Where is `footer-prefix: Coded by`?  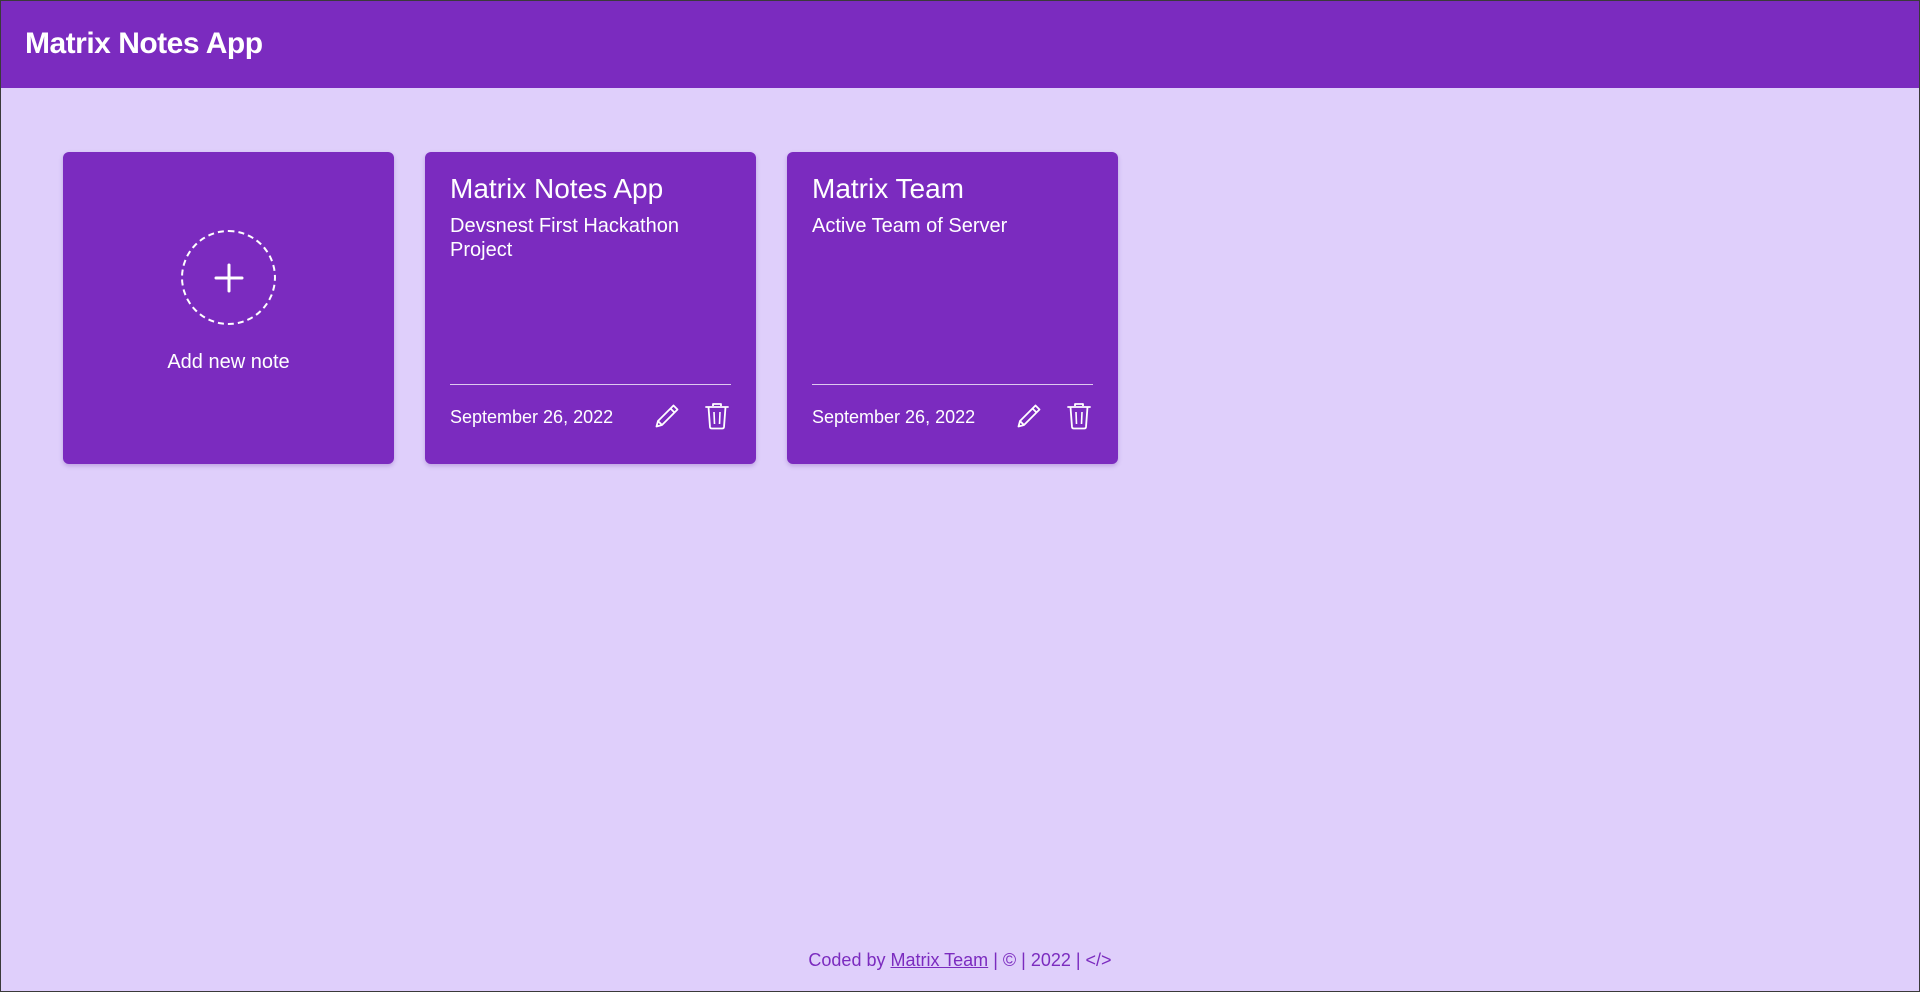
footer-prefix: Coded by is located at coordinates (847, 960).